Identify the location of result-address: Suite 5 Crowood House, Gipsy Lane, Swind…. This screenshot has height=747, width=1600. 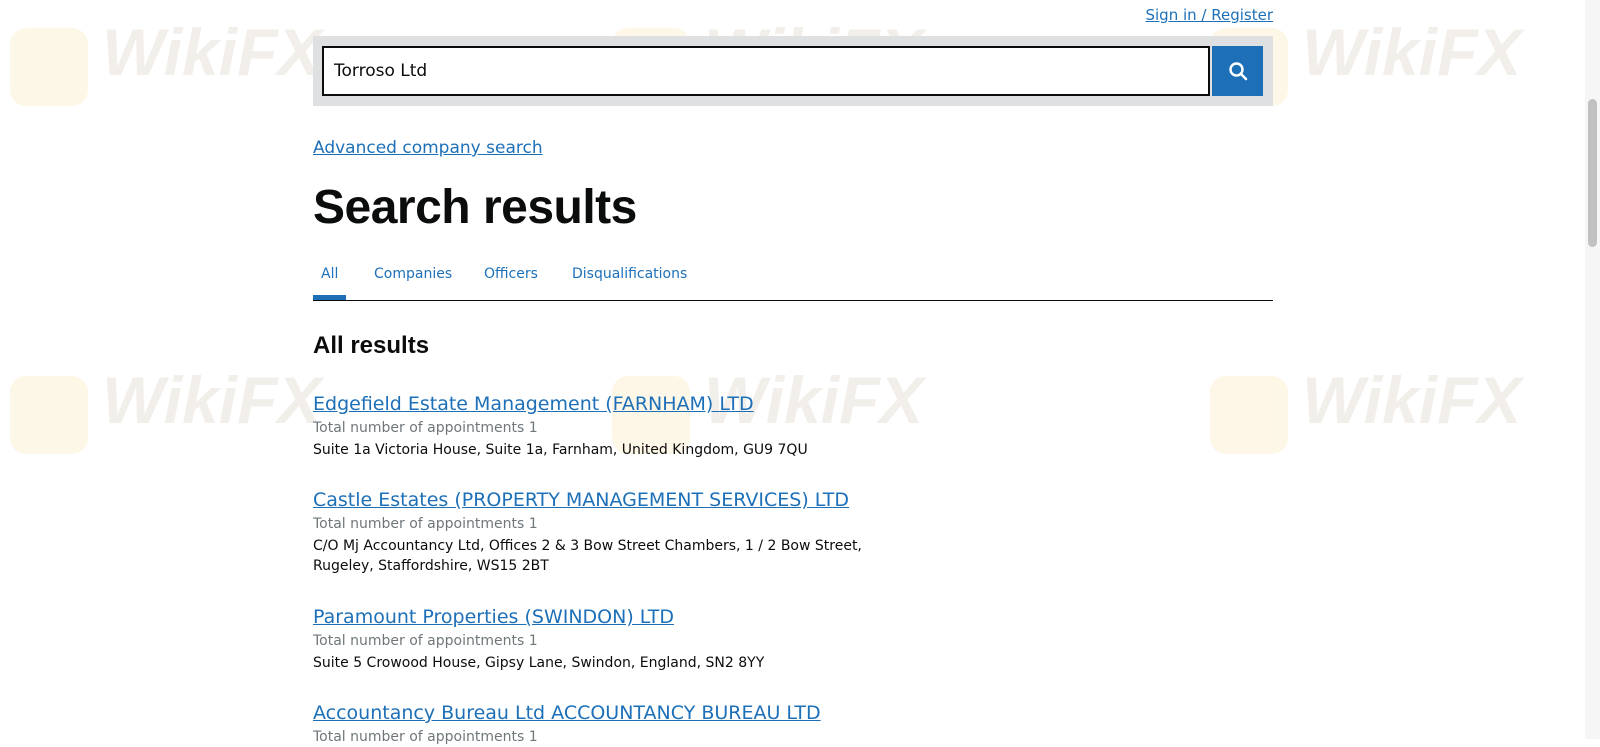
(539, 663).